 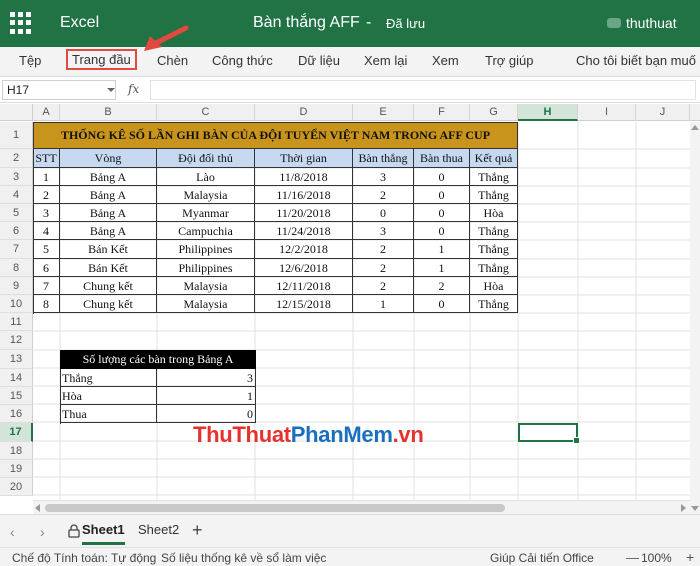 What do you see at coordinates (304, 112) in the screenshot?
I see `column-header: D` at bounding box center [304, 112].